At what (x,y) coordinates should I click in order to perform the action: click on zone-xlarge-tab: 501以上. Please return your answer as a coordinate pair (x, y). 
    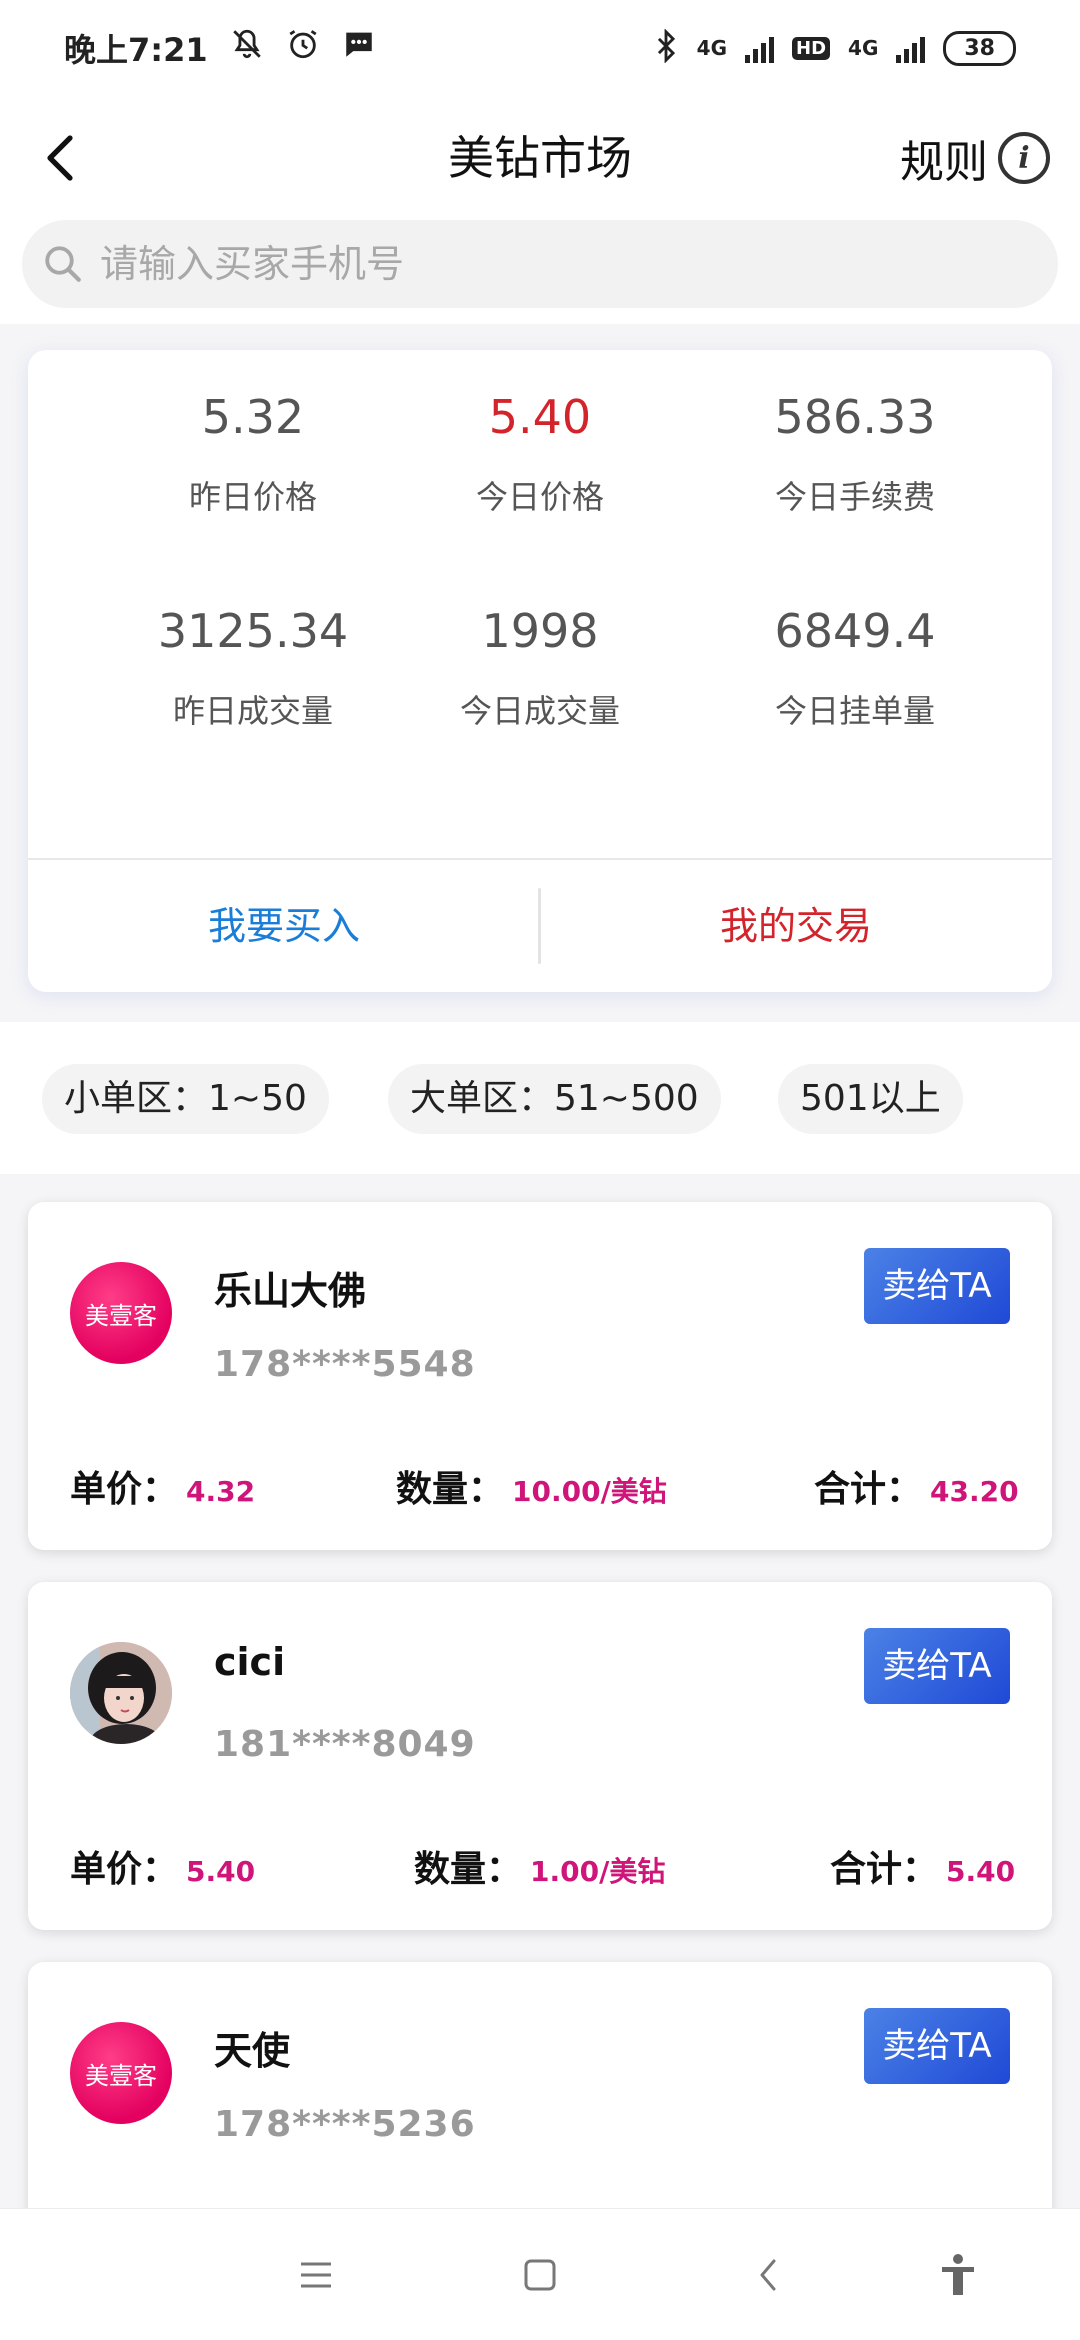
    Looking at the image, I should click on (870, 1099).